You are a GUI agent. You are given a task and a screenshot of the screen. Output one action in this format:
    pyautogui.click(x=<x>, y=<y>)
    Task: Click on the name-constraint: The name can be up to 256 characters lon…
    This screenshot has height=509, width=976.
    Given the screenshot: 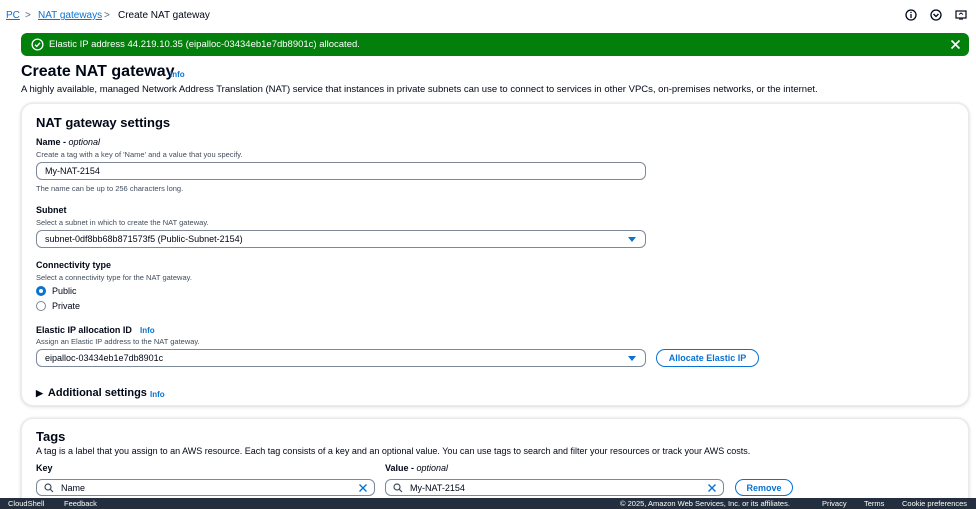 What is the action you would take?
    pyautogui.click(x=110, y=188)
    